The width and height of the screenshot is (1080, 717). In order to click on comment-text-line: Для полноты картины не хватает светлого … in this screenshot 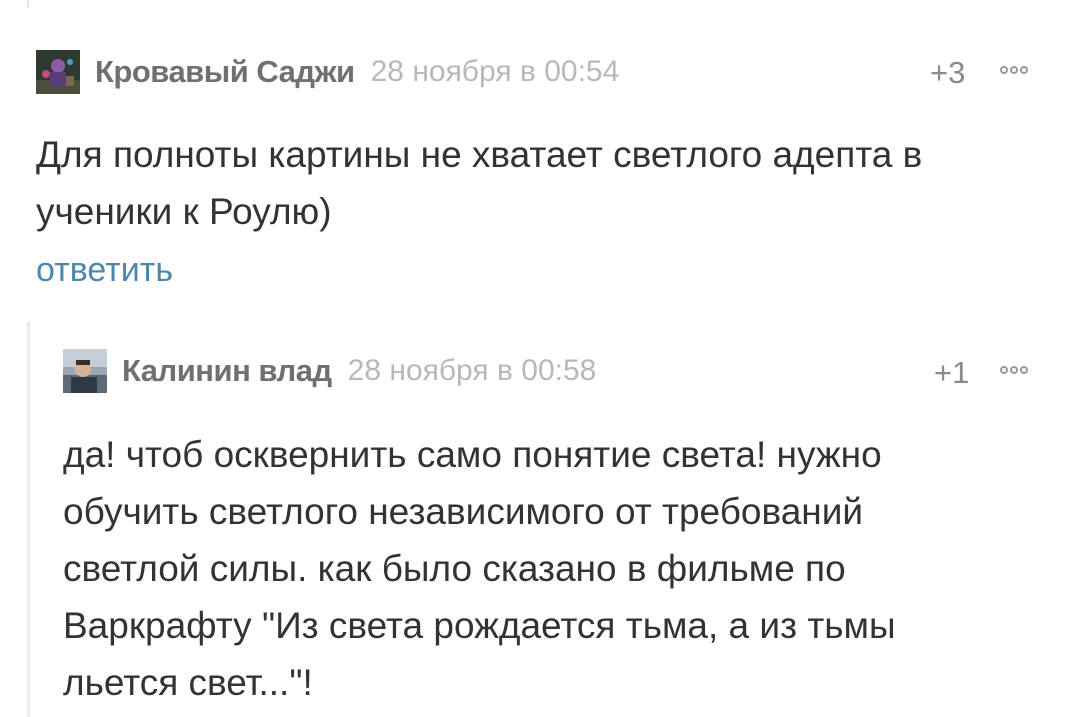, I will do `click(479, 154)`.